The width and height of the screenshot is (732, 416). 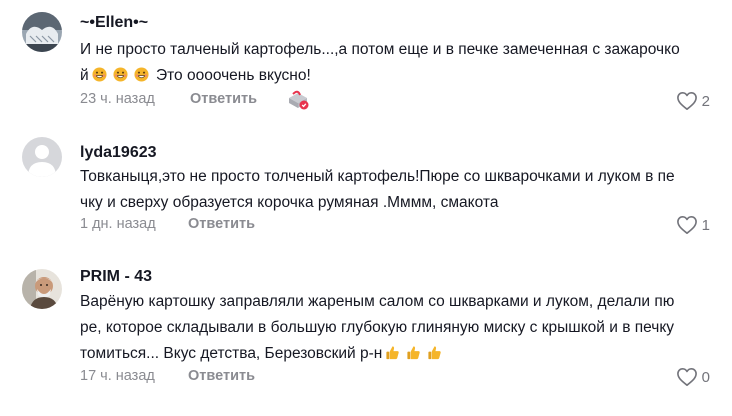 I want to click on comment-timestamp: 23 ч. назад, so click(x=117, y=99).